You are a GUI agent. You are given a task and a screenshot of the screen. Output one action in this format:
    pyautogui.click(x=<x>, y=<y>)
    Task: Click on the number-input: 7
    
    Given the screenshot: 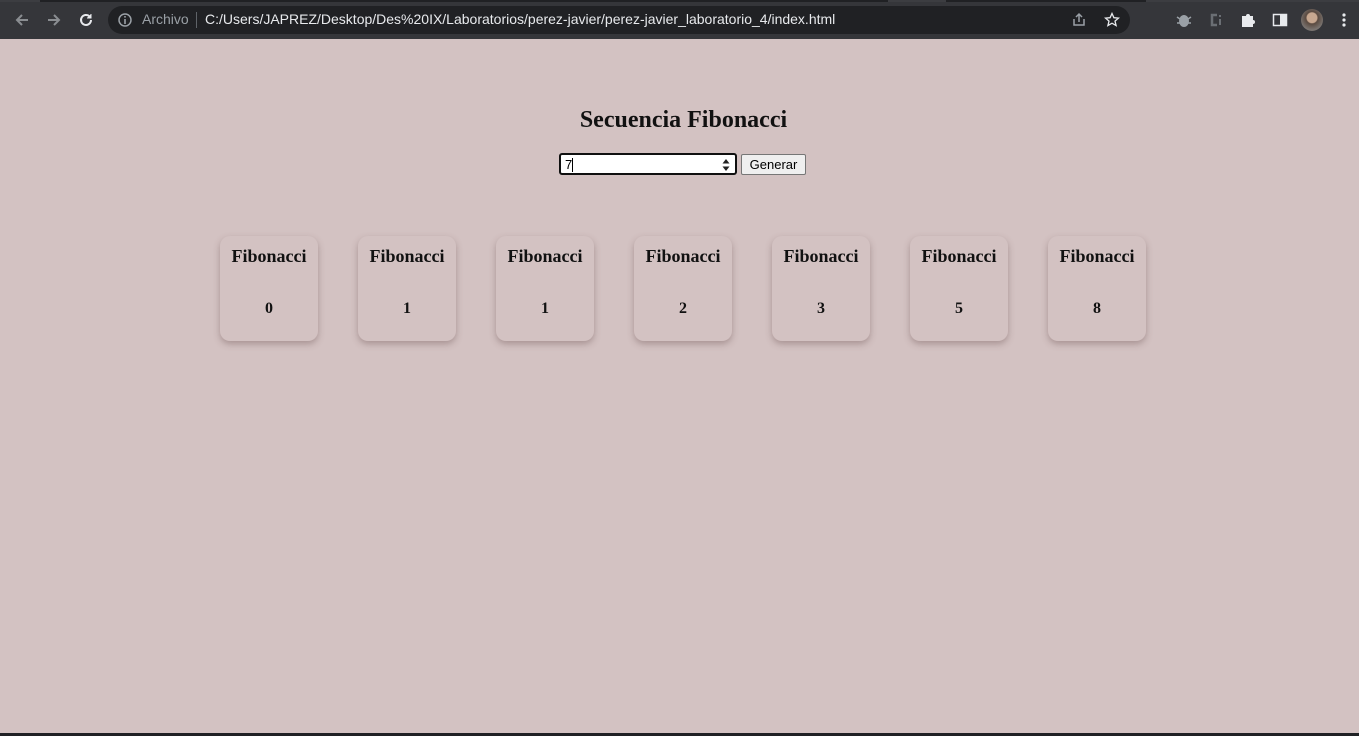 What is the action you would take?
    pyautogui.click(x=648, y=164)
    